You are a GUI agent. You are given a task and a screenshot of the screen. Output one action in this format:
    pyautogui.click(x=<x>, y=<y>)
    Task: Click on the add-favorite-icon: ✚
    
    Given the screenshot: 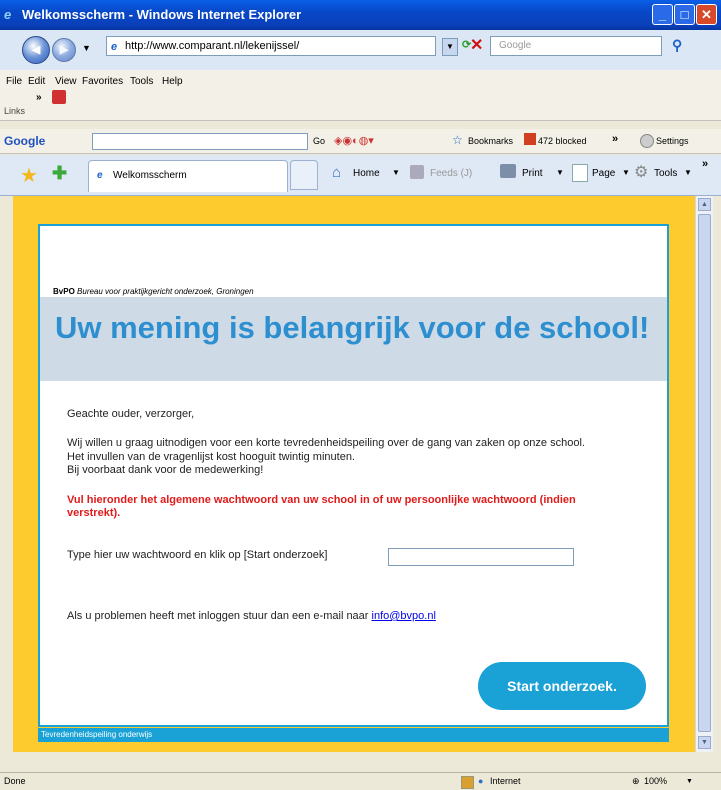 What is the action you would take?
    pyautogui.click(x=59, y=173)
    